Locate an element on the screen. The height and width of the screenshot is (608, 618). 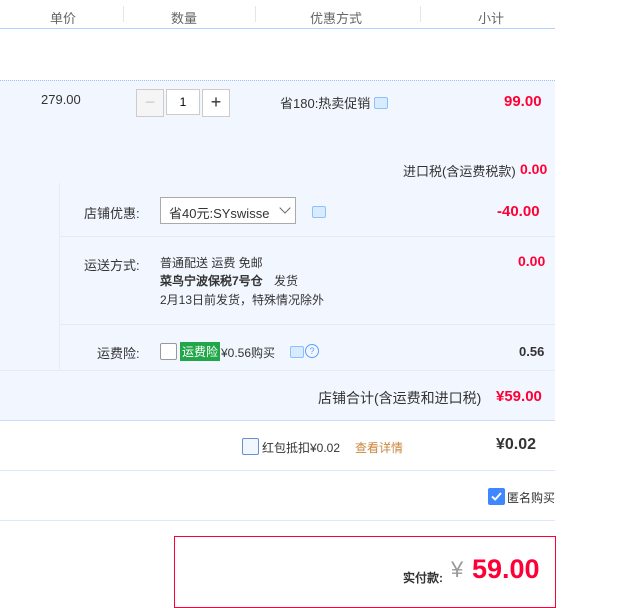
cart-table-header: 单价 数量 优惠方式 小计 is located at coordinates (277, 14).